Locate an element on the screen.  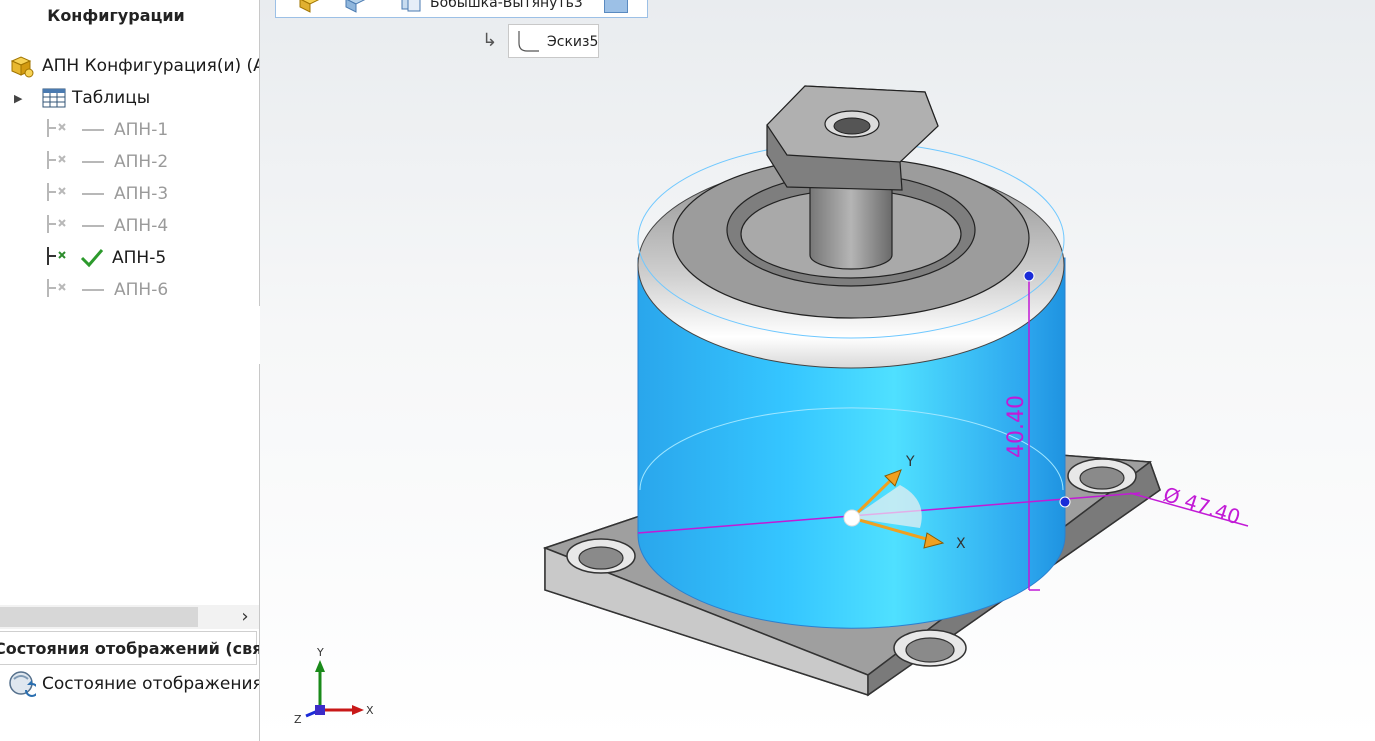
diameter-dimension-value: Ø 47.40 is located at coordinates (1201, 505).